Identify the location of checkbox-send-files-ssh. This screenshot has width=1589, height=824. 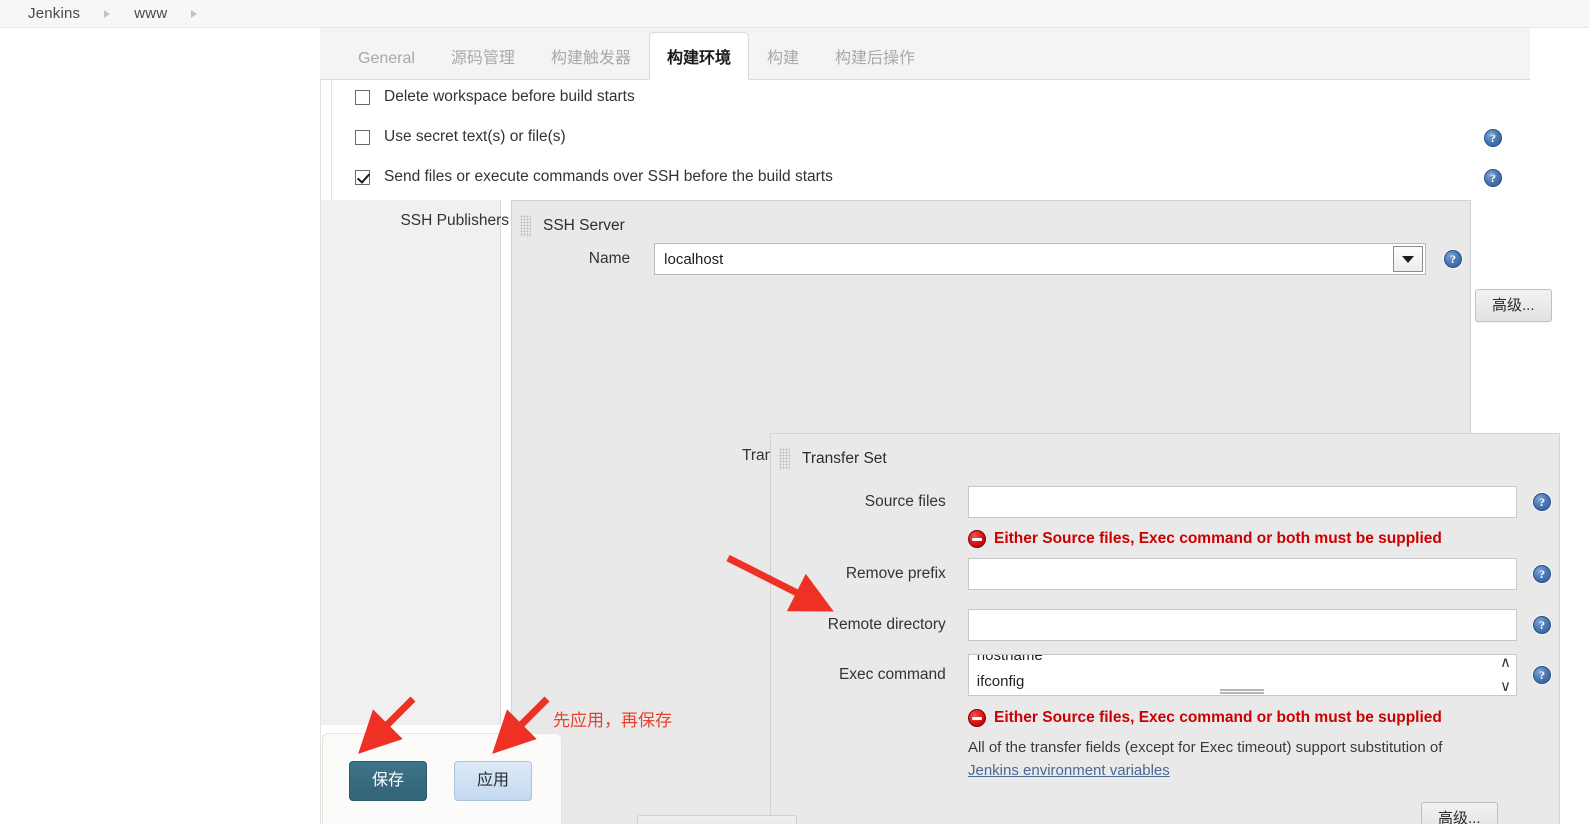
(362, 177).